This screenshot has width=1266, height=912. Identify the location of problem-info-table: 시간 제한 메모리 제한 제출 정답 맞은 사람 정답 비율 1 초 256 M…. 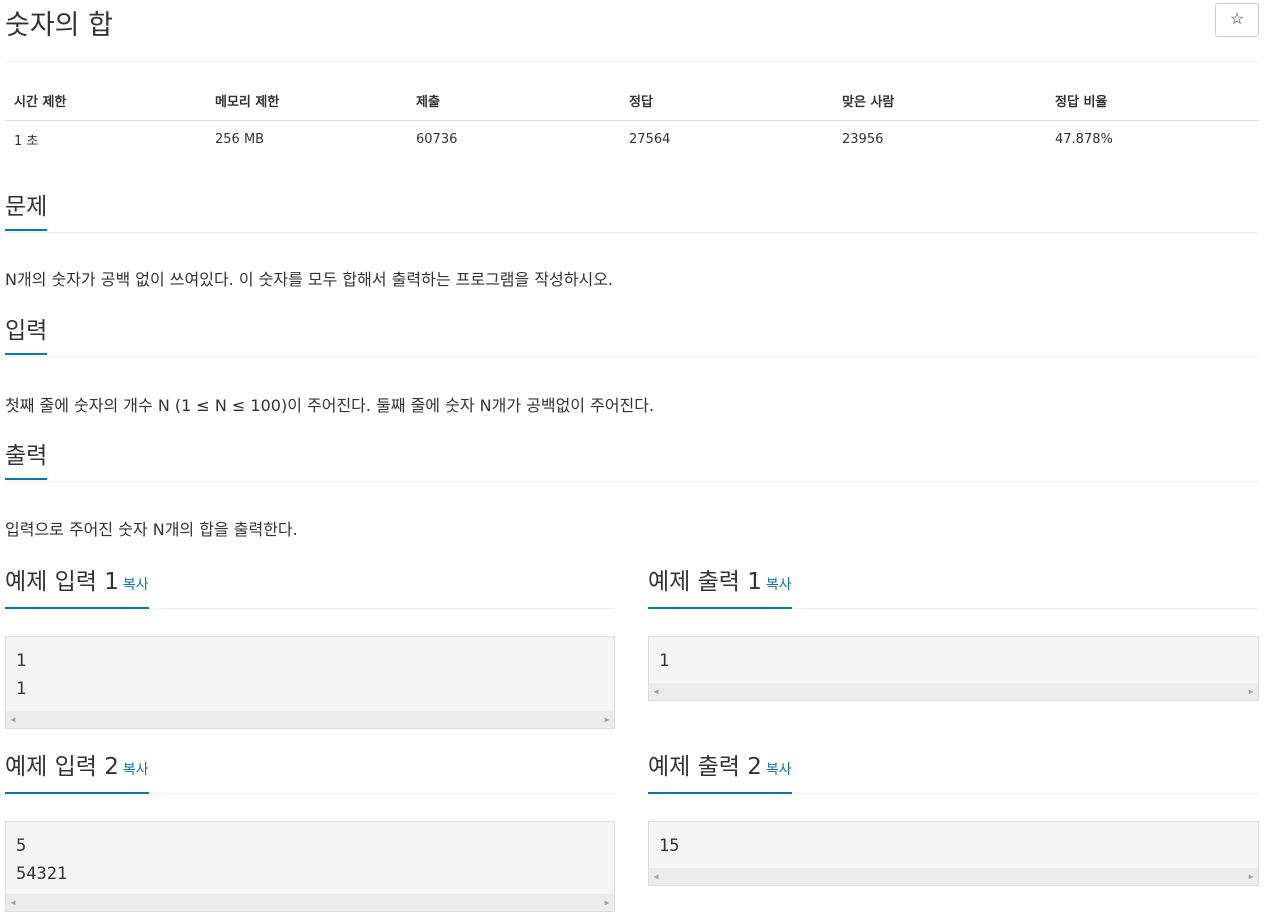
(632, 120).